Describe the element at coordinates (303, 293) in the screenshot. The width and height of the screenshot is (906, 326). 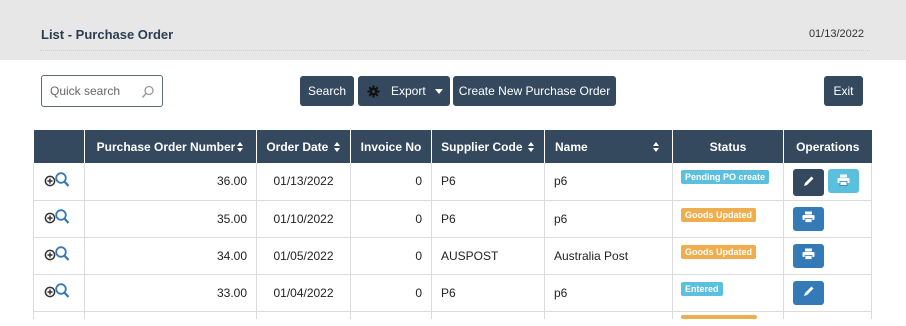
I see `order-date-cell: 01/04/2022` at that location.